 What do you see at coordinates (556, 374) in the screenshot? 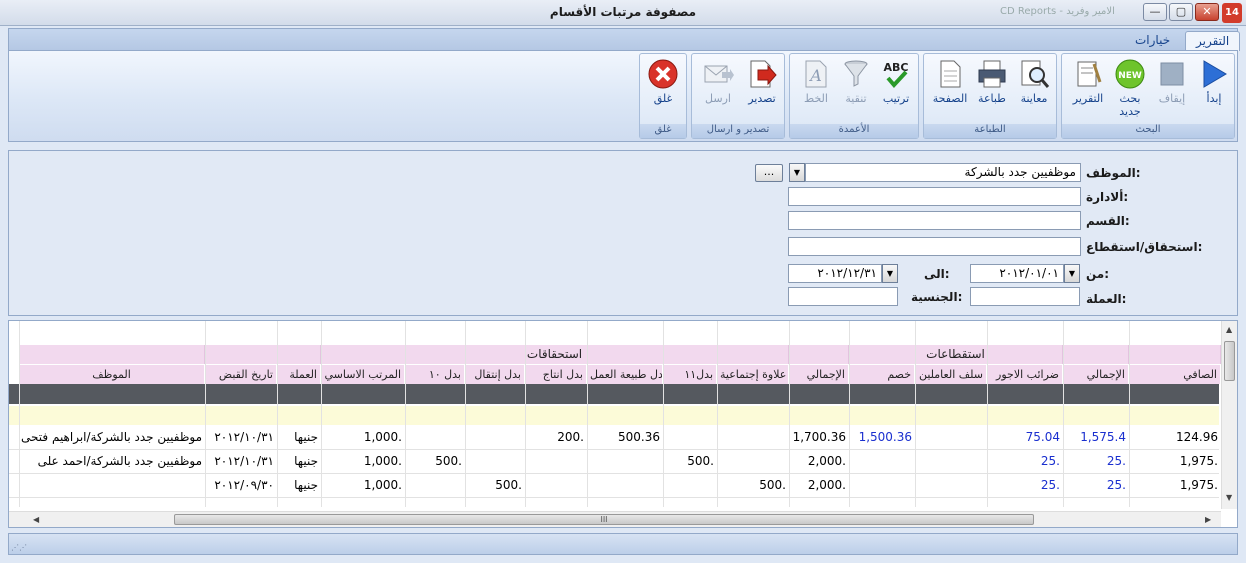
I see `column-header-production: بدل انتاج` at bounding box center [556, 374].